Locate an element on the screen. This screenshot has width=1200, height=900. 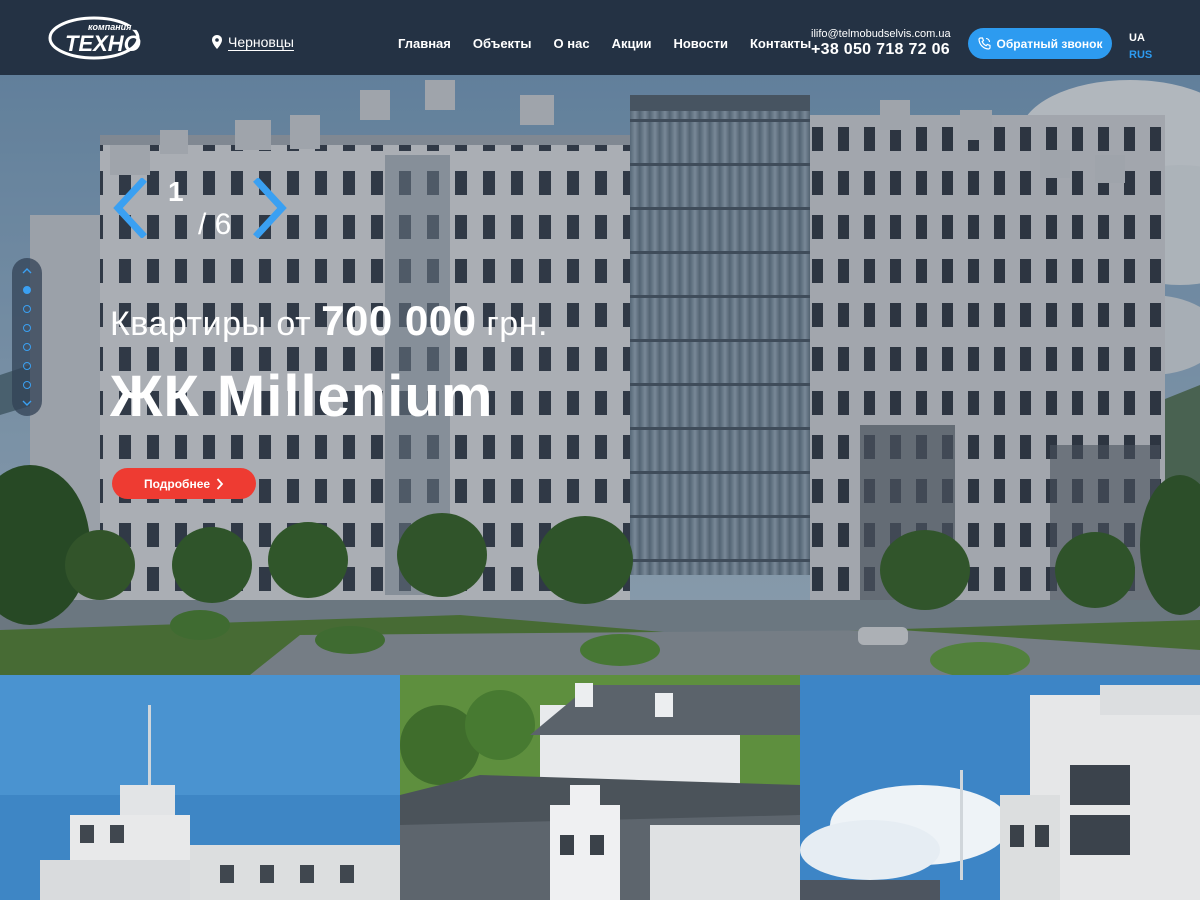
contact-phone: +38 050 718 72 06 is located at coordinates (881, 50).